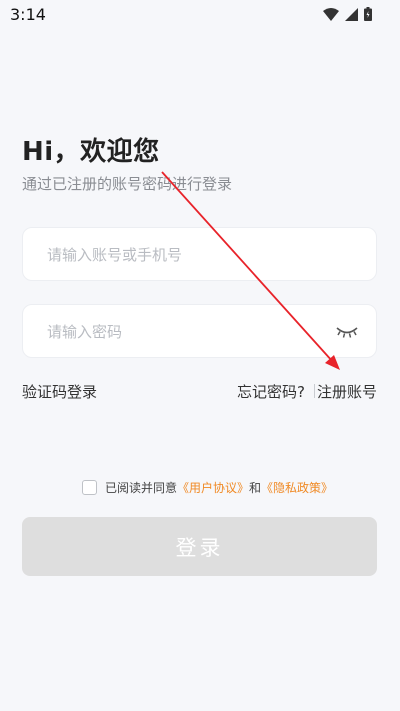 The height and width of the screenshot is (711, 400). I want to click on status-icons, so click(347, 14).